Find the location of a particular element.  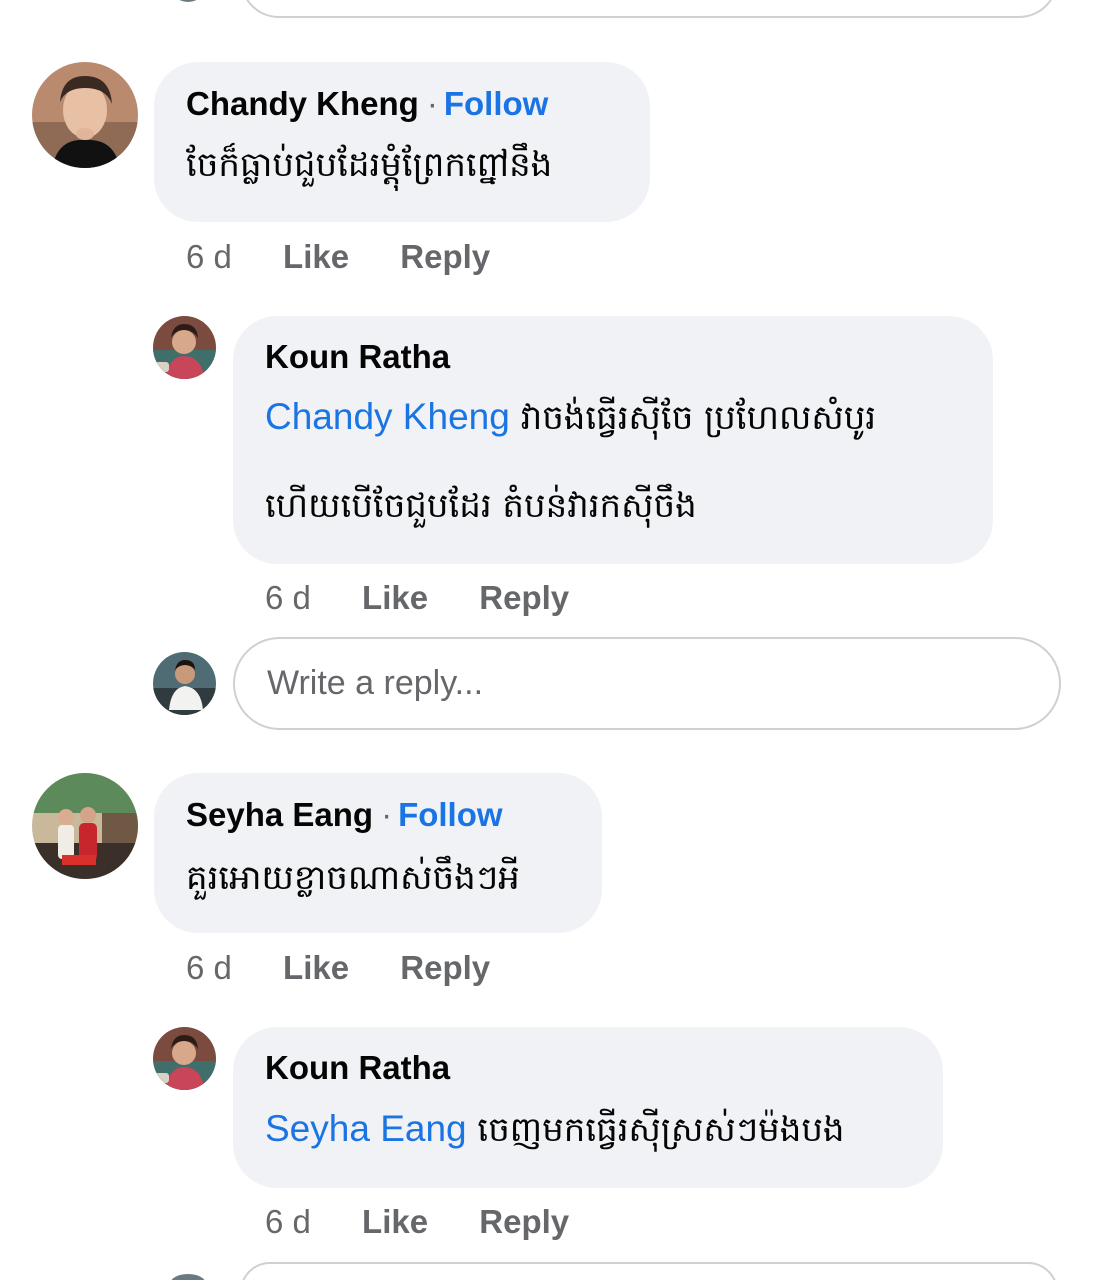

write-reply-input is located at coordinates (647, 683).